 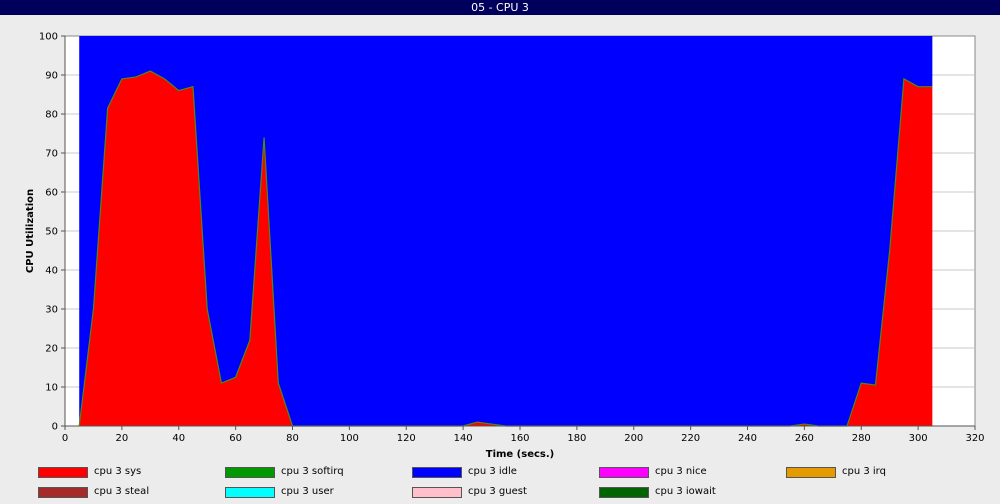 I want to click on y-axis-title: CPU Utilization, so click(x=30, y=231).